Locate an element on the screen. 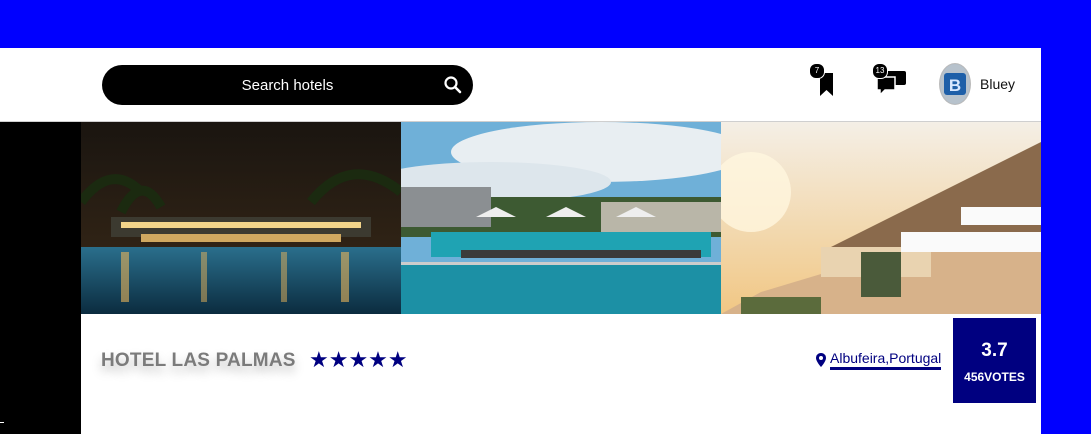 Image resolution: width=1091 pixels, height=434 pixels. username: Bluey is located at coordinates (997, 84).